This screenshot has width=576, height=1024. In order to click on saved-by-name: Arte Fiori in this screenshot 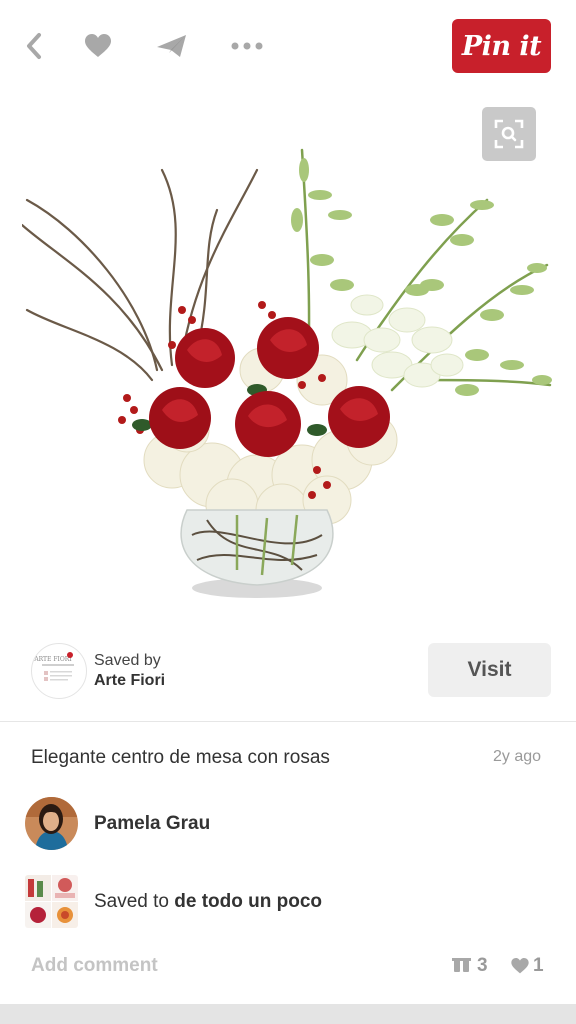, I will do `click(129, 681)`.